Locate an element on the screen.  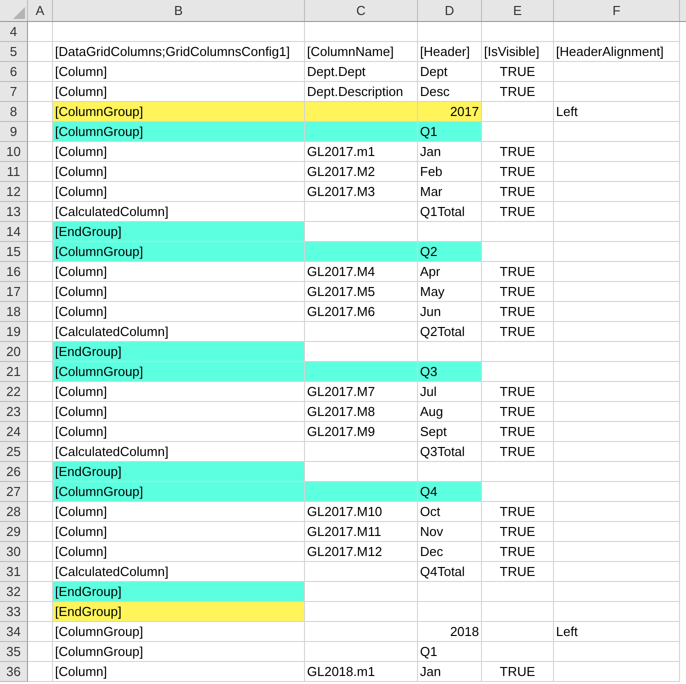
row-header: 12 is located at coordinates (14, 192).